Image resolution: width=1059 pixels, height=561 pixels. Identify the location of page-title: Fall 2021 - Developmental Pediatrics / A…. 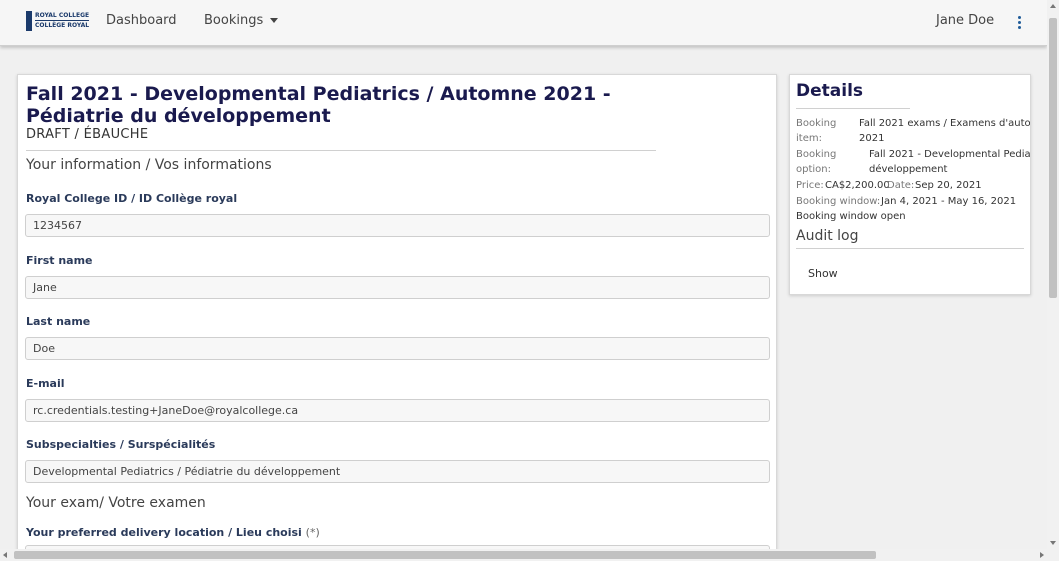
(318, 105).